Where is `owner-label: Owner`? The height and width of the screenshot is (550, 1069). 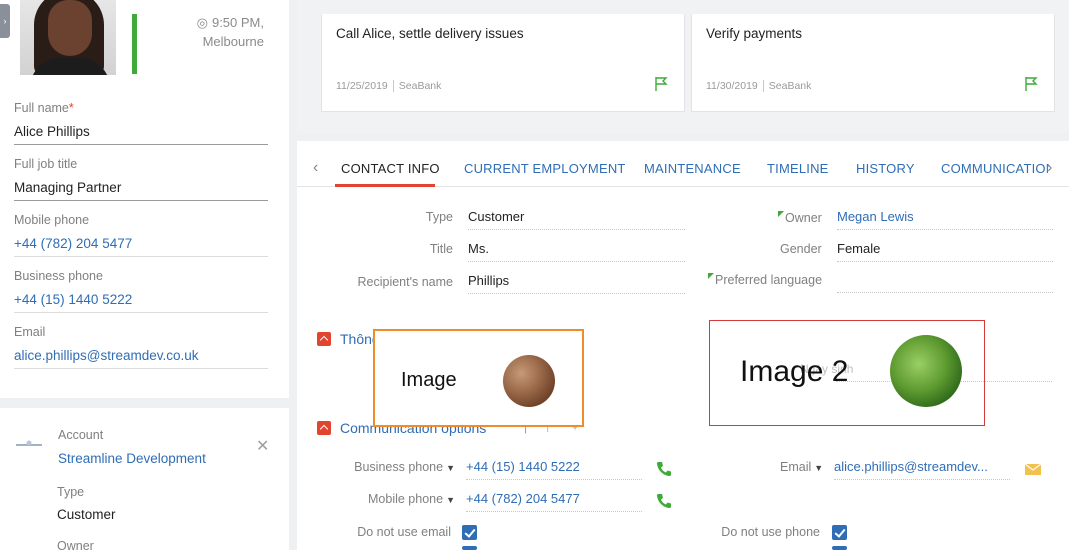
owner-label: Owner is located at coordinates (800, 218).